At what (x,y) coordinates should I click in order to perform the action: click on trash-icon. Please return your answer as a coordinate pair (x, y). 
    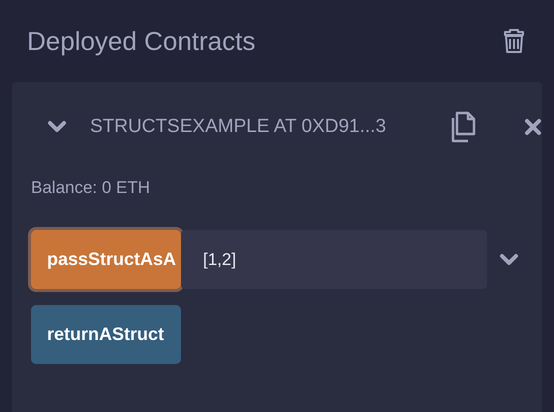
    Looking at the image, I should click on (514, 41).